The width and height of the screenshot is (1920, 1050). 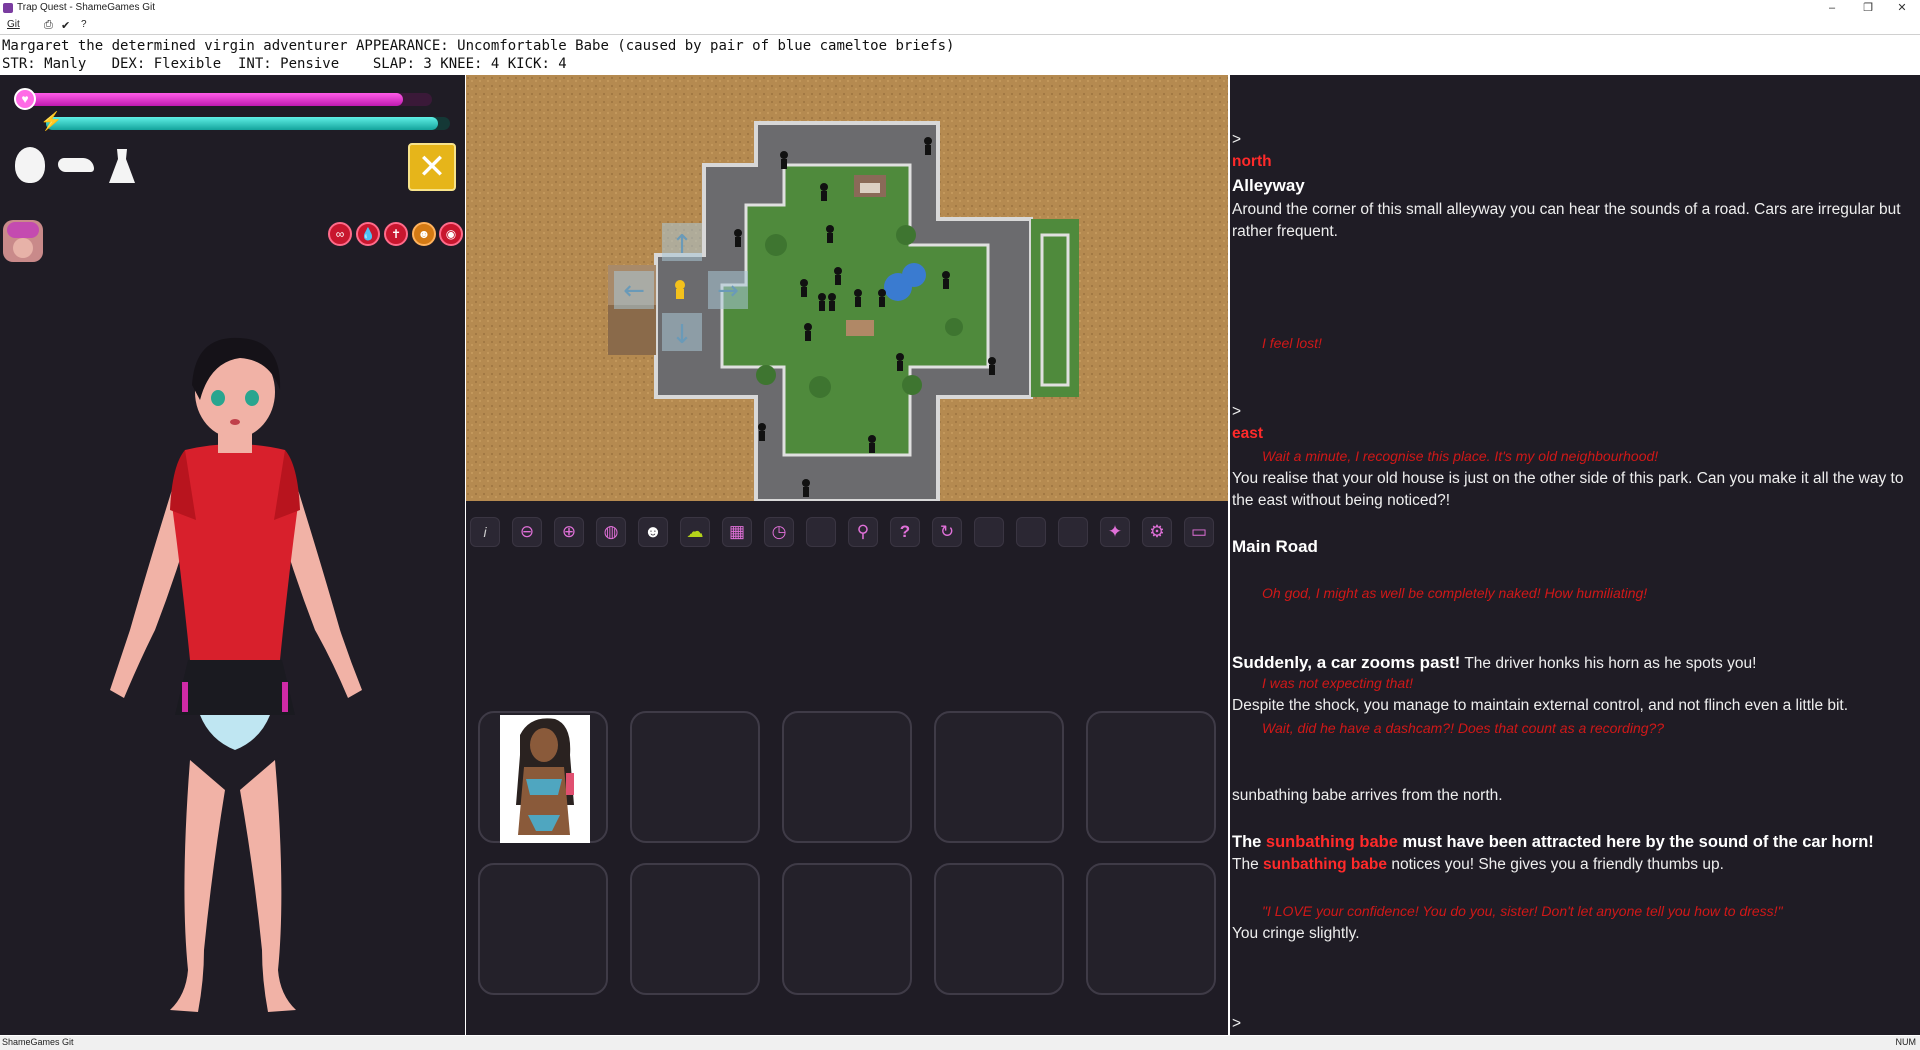 I want to click on statusbar: ShameGames Git NUM, so click(x=960, y=1043).